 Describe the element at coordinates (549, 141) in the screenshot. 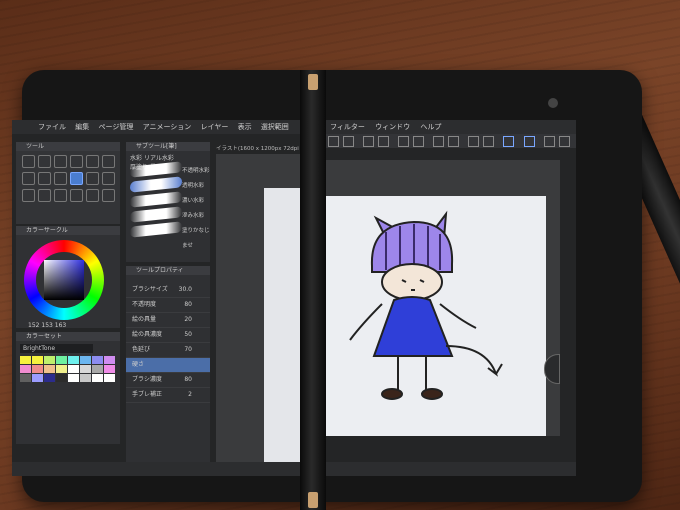

I see `edit-icon` at that location.